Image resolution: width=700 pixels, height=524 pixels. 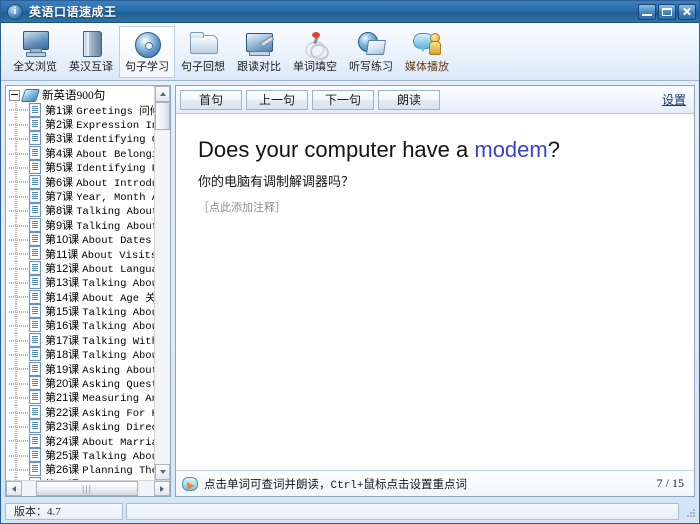 I want to click on sentence-keyword: modem, so click(x=510, y=149).